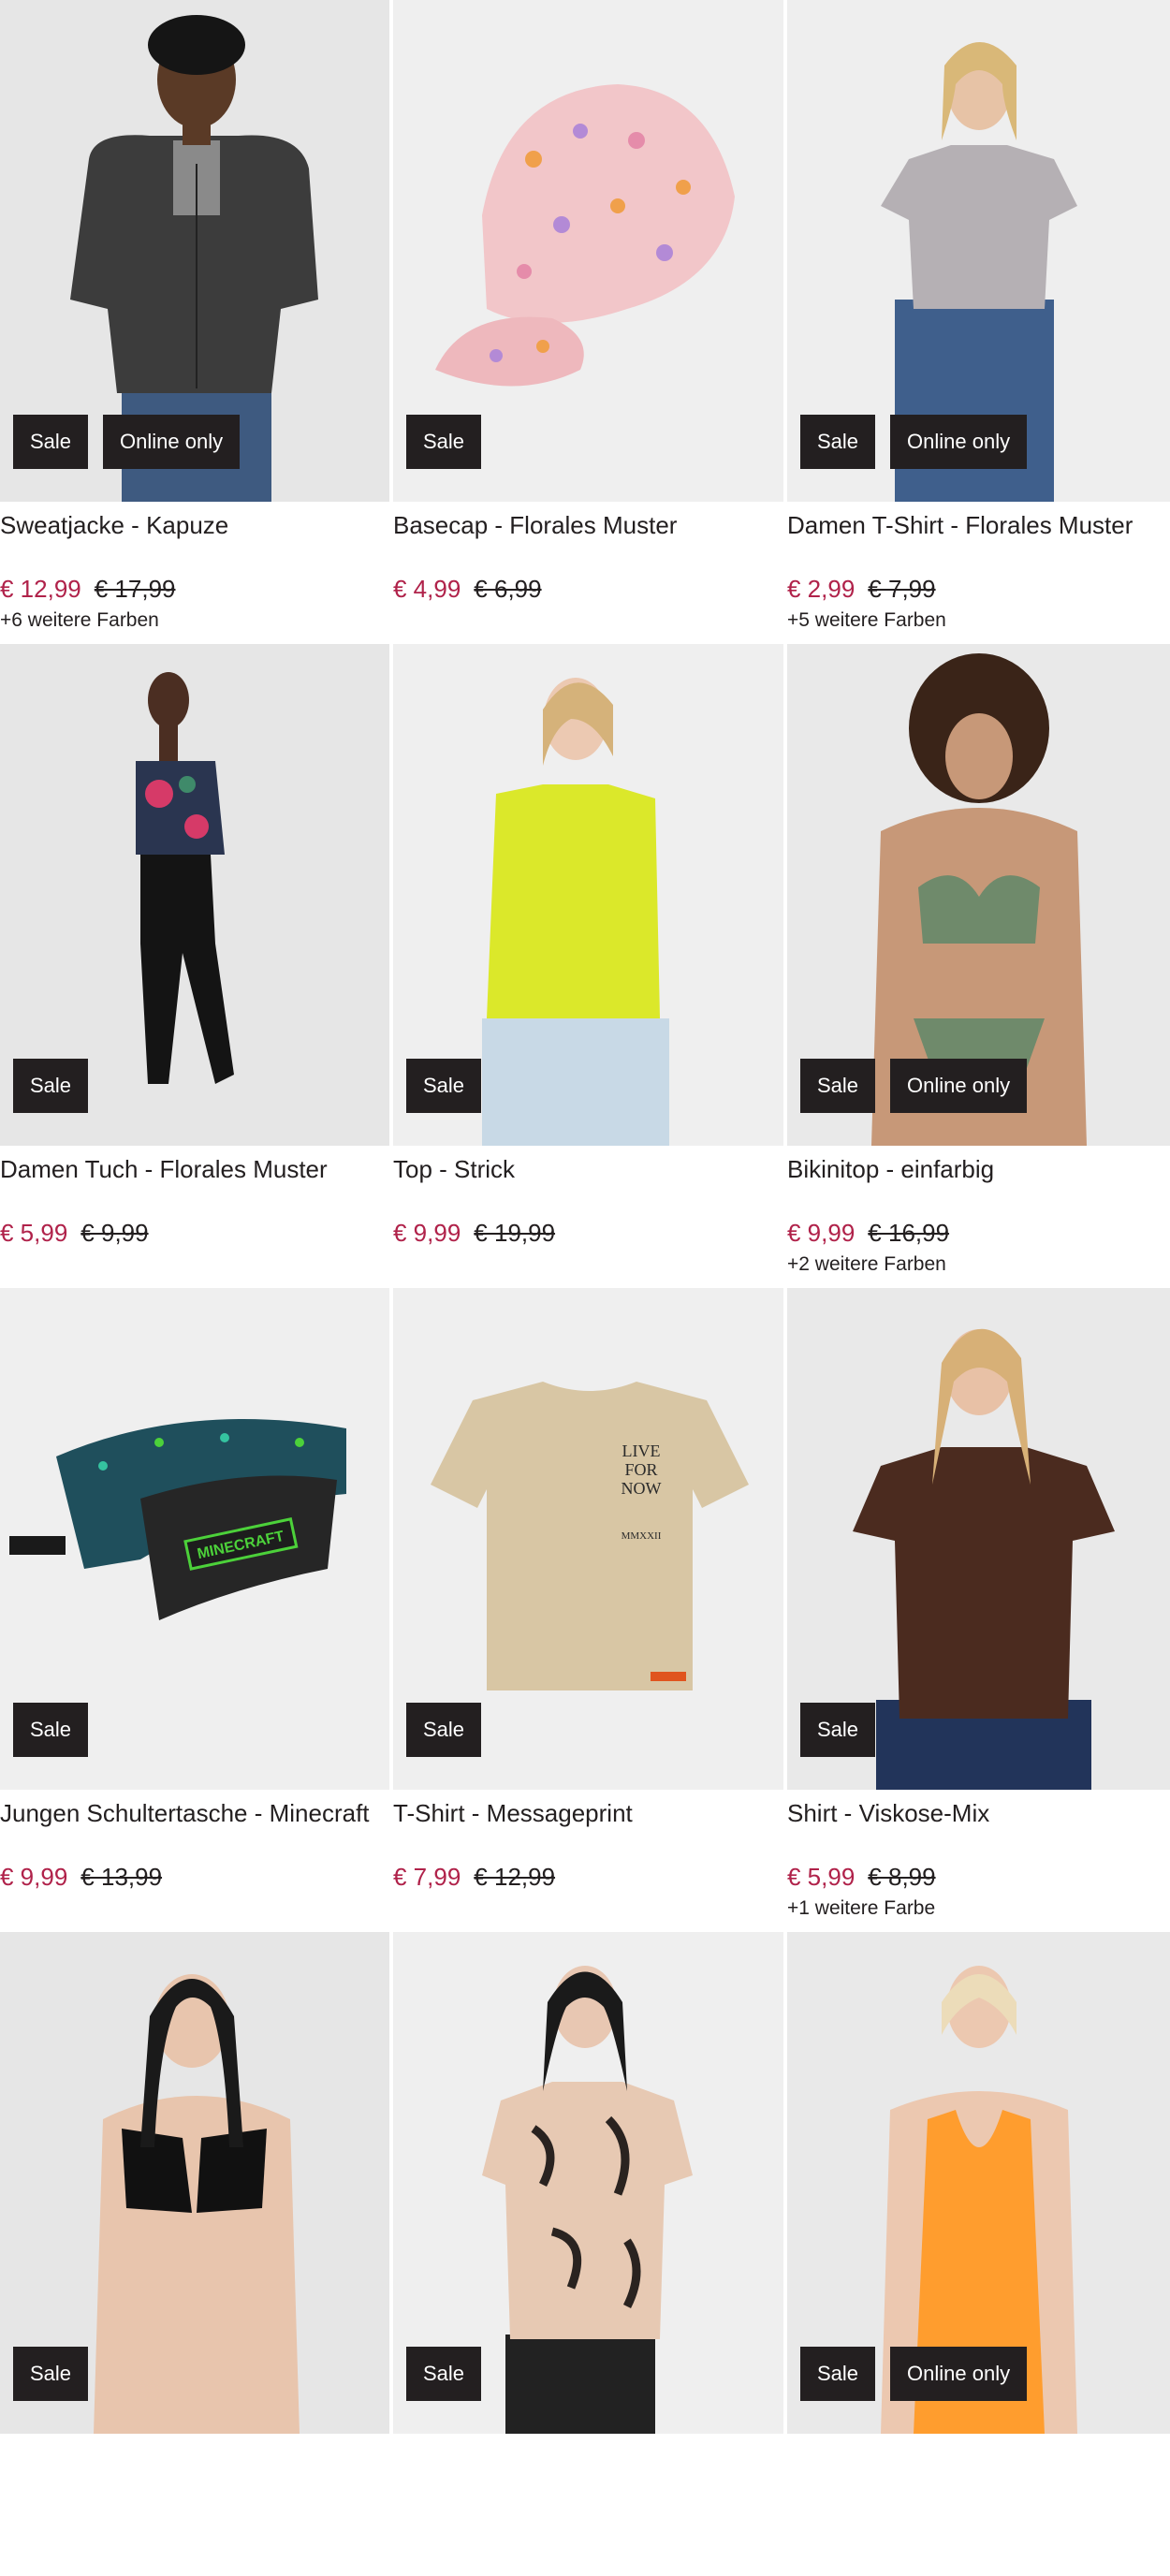 The width and height of the screenshot is (1170, 2576). I want to click on original-price: € 8,99, so click(902, 1877).